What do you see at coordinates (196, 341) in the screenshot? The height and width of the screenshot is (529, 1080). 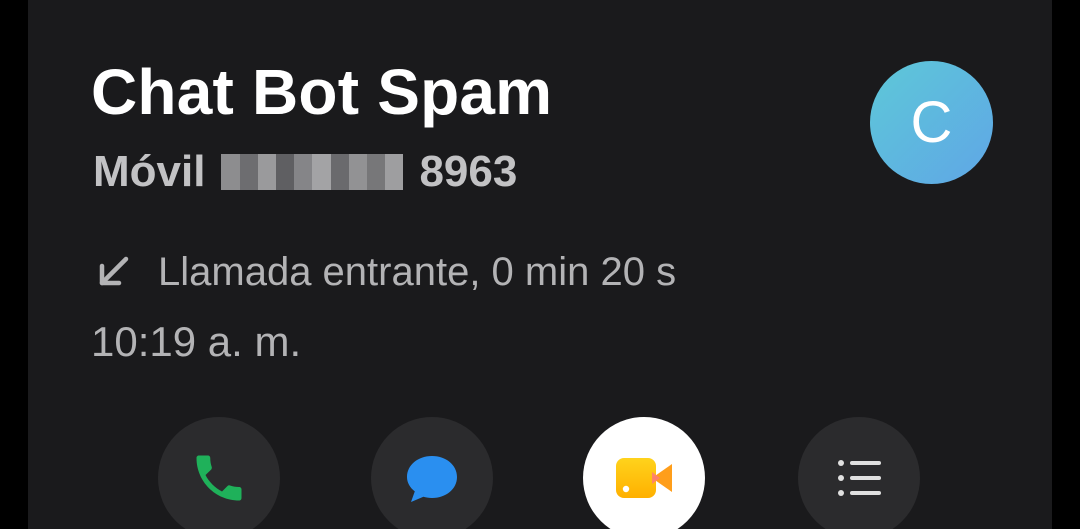 I see `call-time: 10:19 a. m.` at bounding box center [196, 341].